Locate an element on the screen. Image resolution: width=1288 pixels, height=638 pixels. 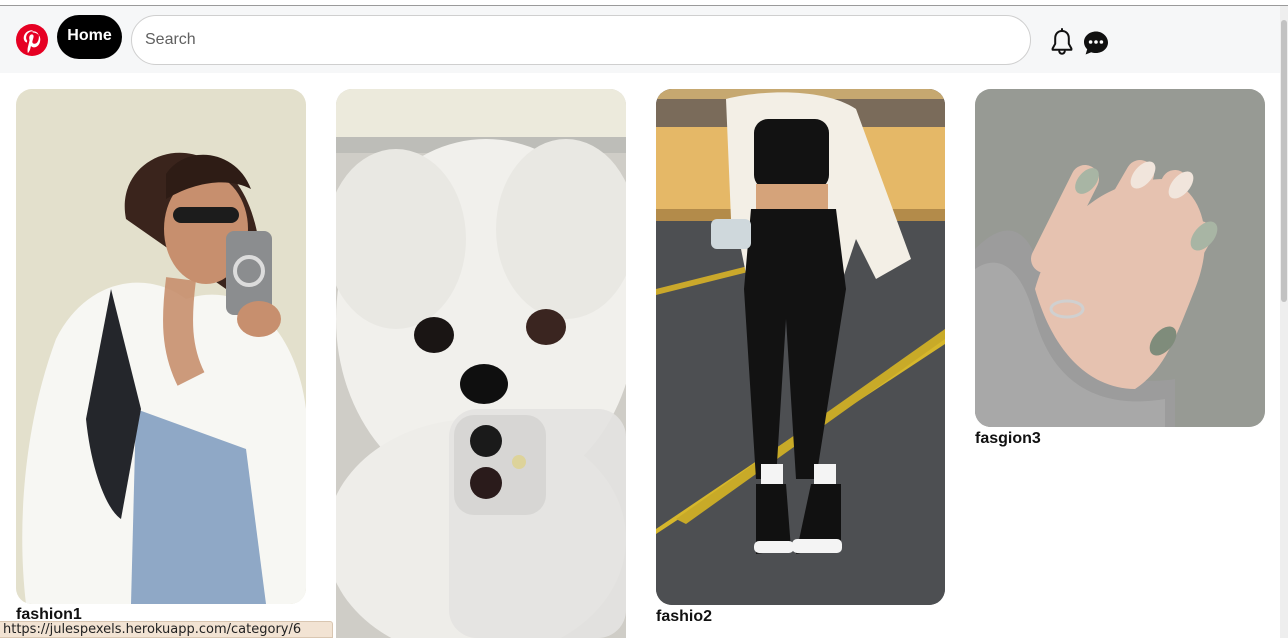
pin-title: fasgion3 is located at coordinates (1008, 438).